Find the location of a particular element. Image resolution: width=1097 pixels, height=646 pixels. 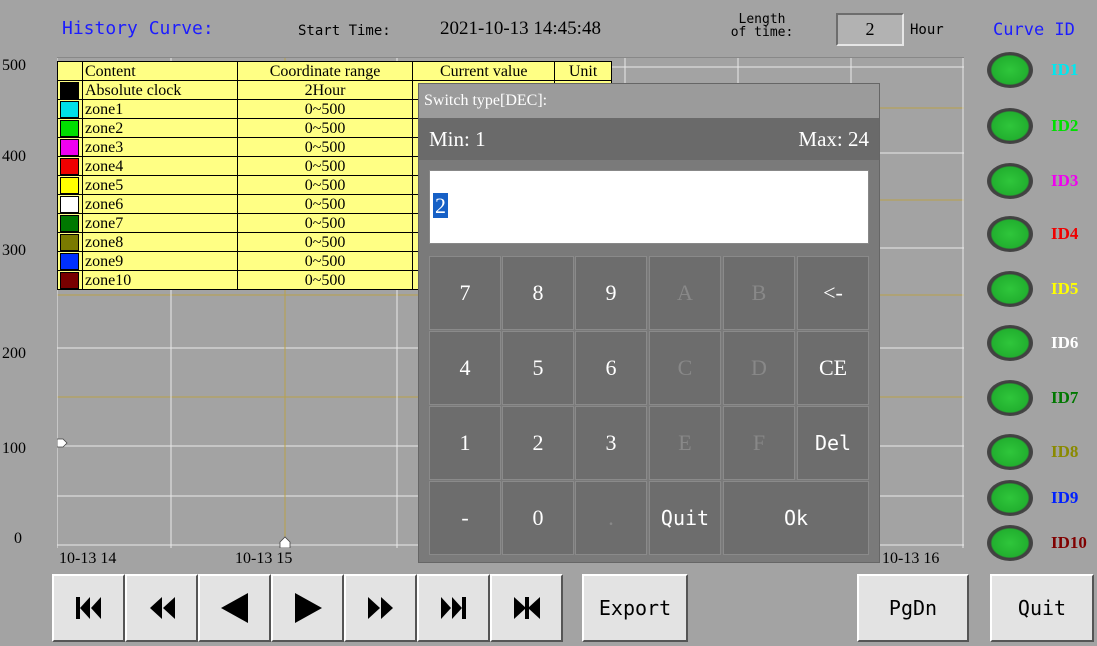

jump-to-now-icon is located at coordinates (526, 608).